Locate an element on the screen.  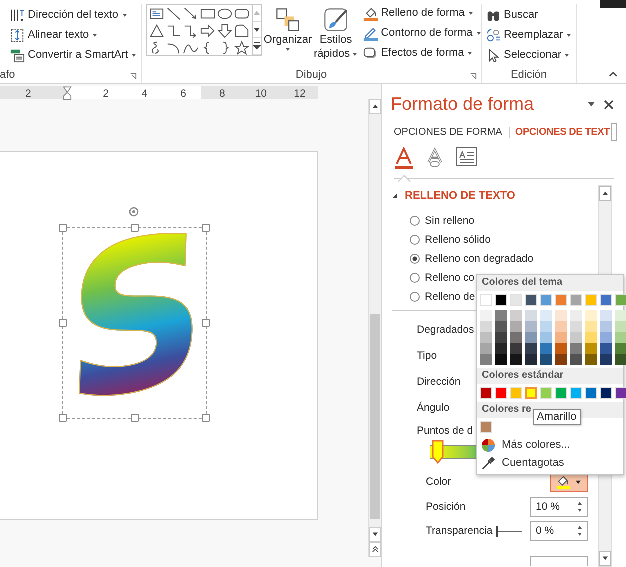
field-label: Transparencia is located at coordinates (460, 531).